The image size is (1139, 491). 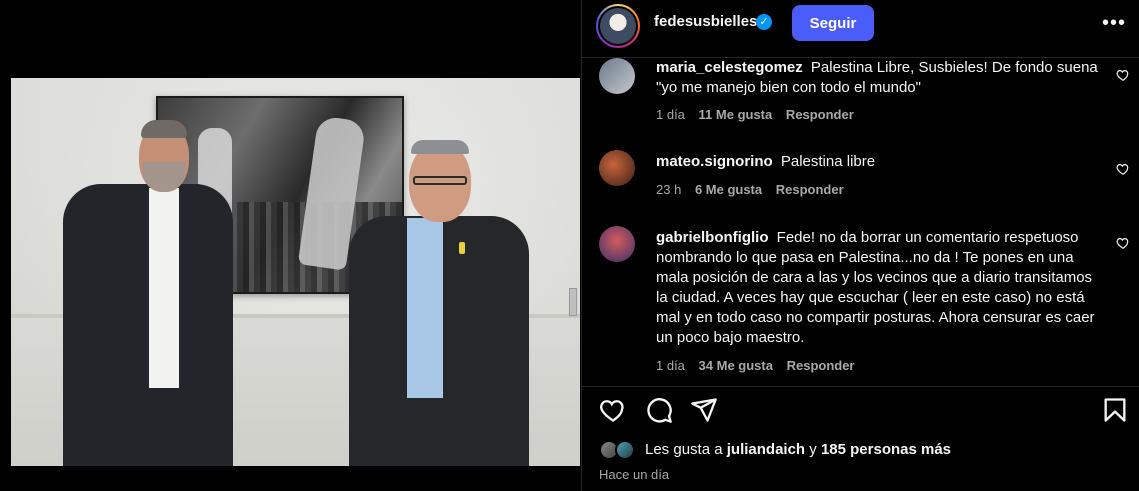 I want to click on comment-meta: 23 h 6 Me gusta Responder, so click(x=755, y=189).